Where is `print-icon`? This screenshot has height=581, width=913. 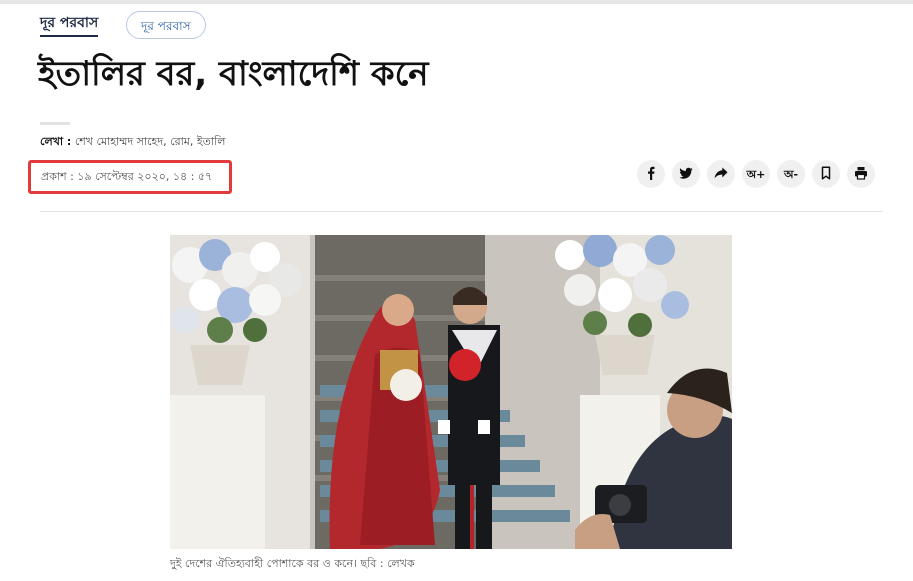
print-icon is located at coordinates (861, 174).